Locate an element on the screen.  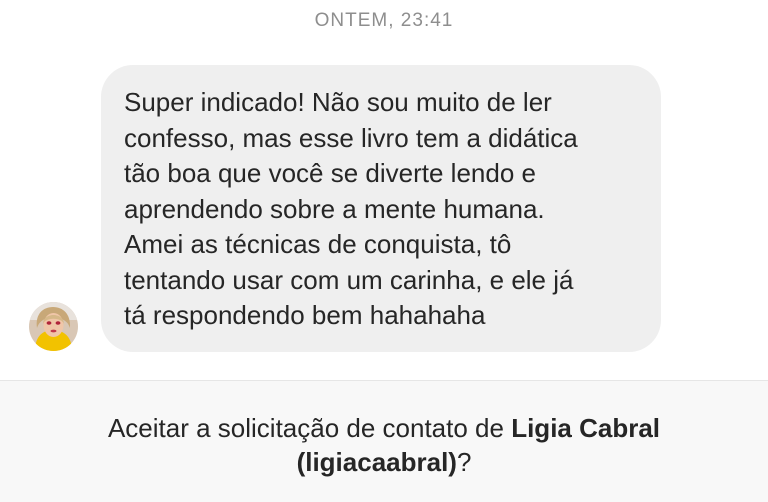
request-prompt-text: Aceitar a solicitação de contato de is located at coordinates (309, 428).